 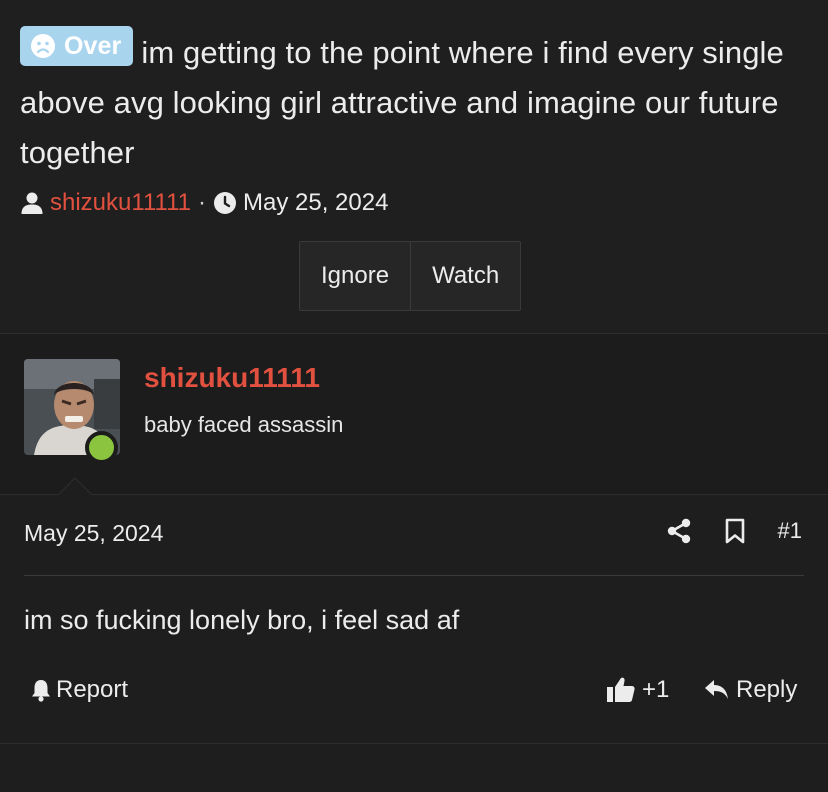 I want to click on post-top-actions: #1, so click(x=734, y=531).